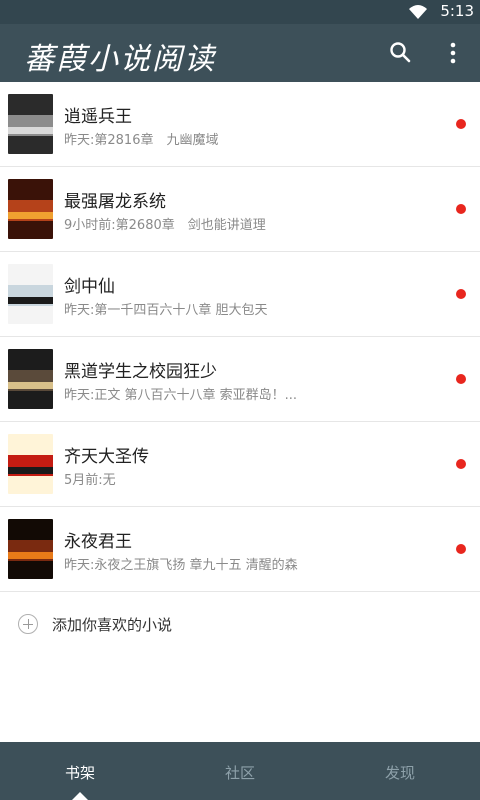 This screenshot has height=800, width=480. Describe the element at coordinates (240, 12) in the screenshot. I see `status-bar: 5:13` at that location.